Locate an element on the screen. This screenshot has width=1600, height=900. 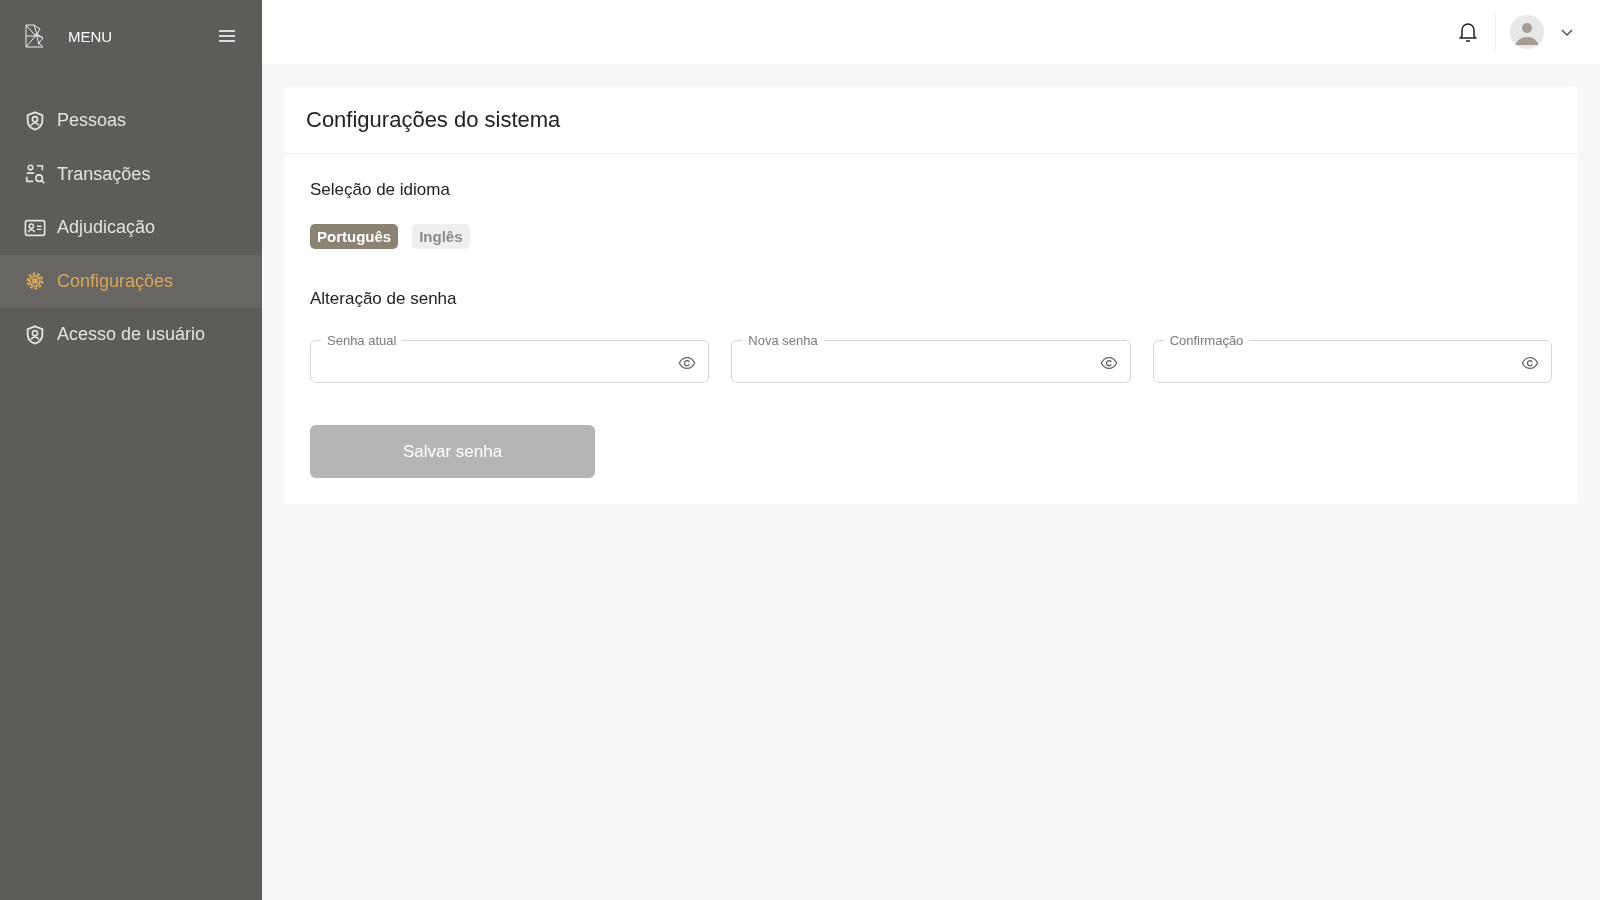
password-field: Senha atual is located at coordinates (510, 358).